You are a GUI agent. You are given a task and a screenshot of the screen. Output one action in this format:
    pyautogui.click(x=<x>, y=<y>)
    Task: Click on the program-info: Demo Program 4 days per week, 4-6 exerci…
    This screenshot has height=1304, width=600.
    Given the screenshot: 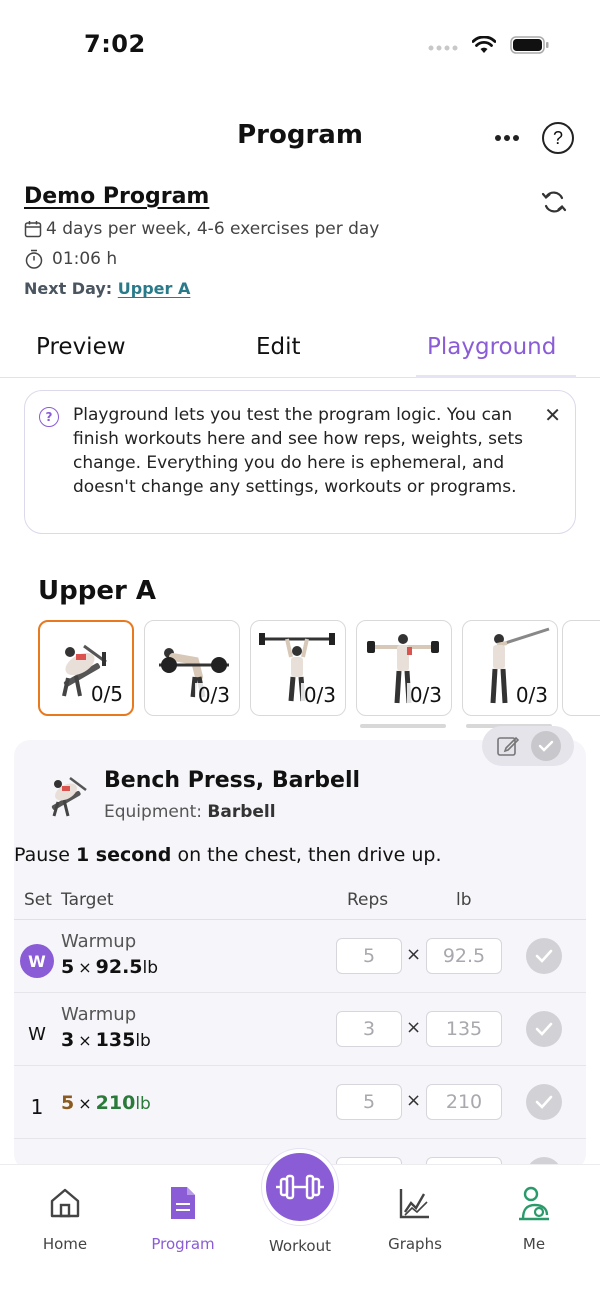 What is the action you would take?
    pyautogui.click(x=300, y=241)
    